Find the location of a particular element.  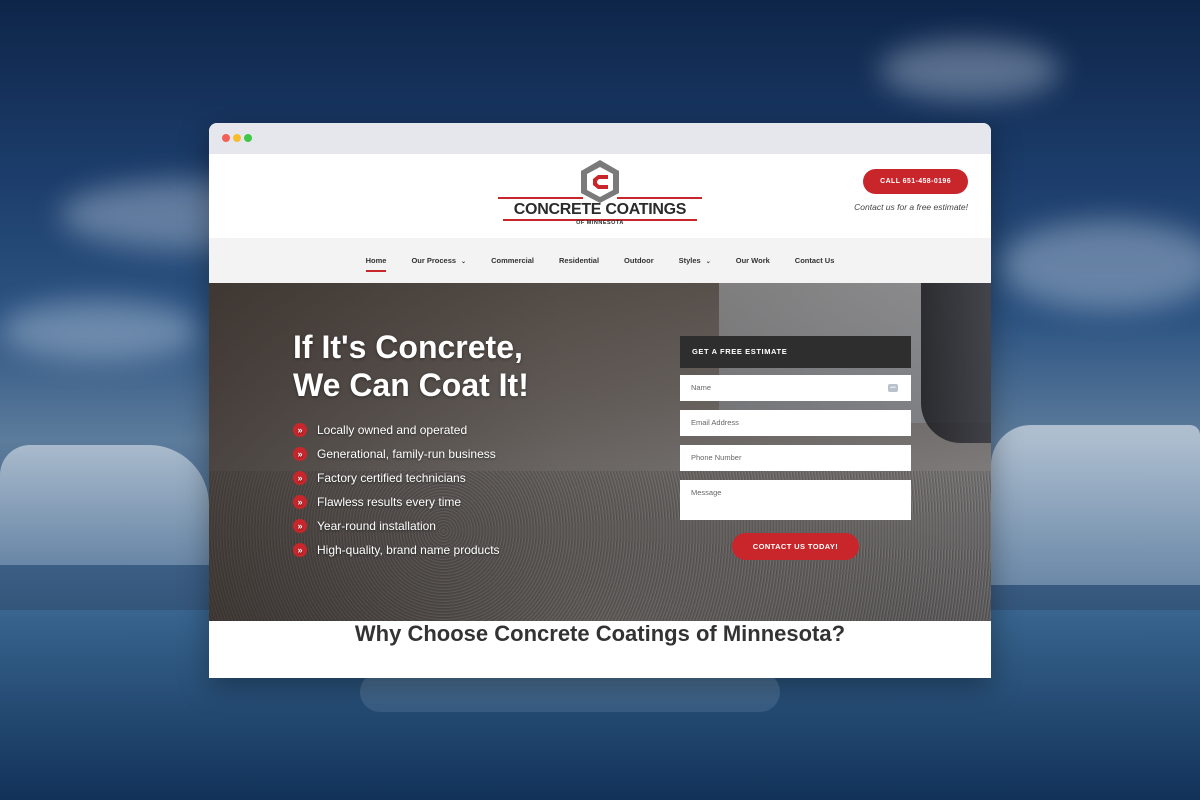

nav-item-label: Contact Us is located at coordinates (814, 260).